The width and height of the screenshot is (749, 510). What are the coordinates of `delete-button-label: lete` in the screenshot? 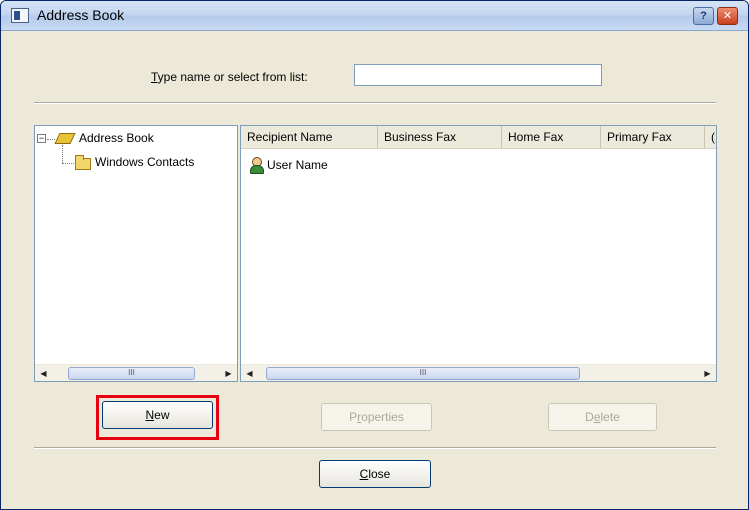 It's located at (610, 417).